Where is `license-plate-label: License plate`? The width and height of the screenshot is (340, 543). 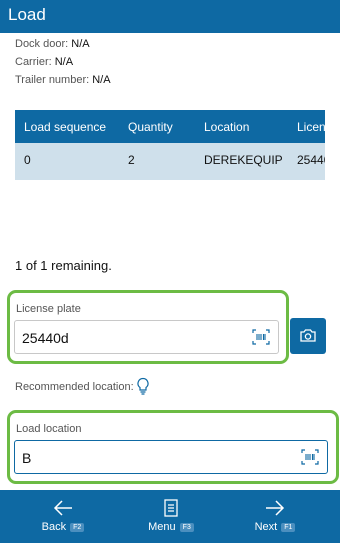
license-plate-label: License plate is located at coordinates (48, 309).